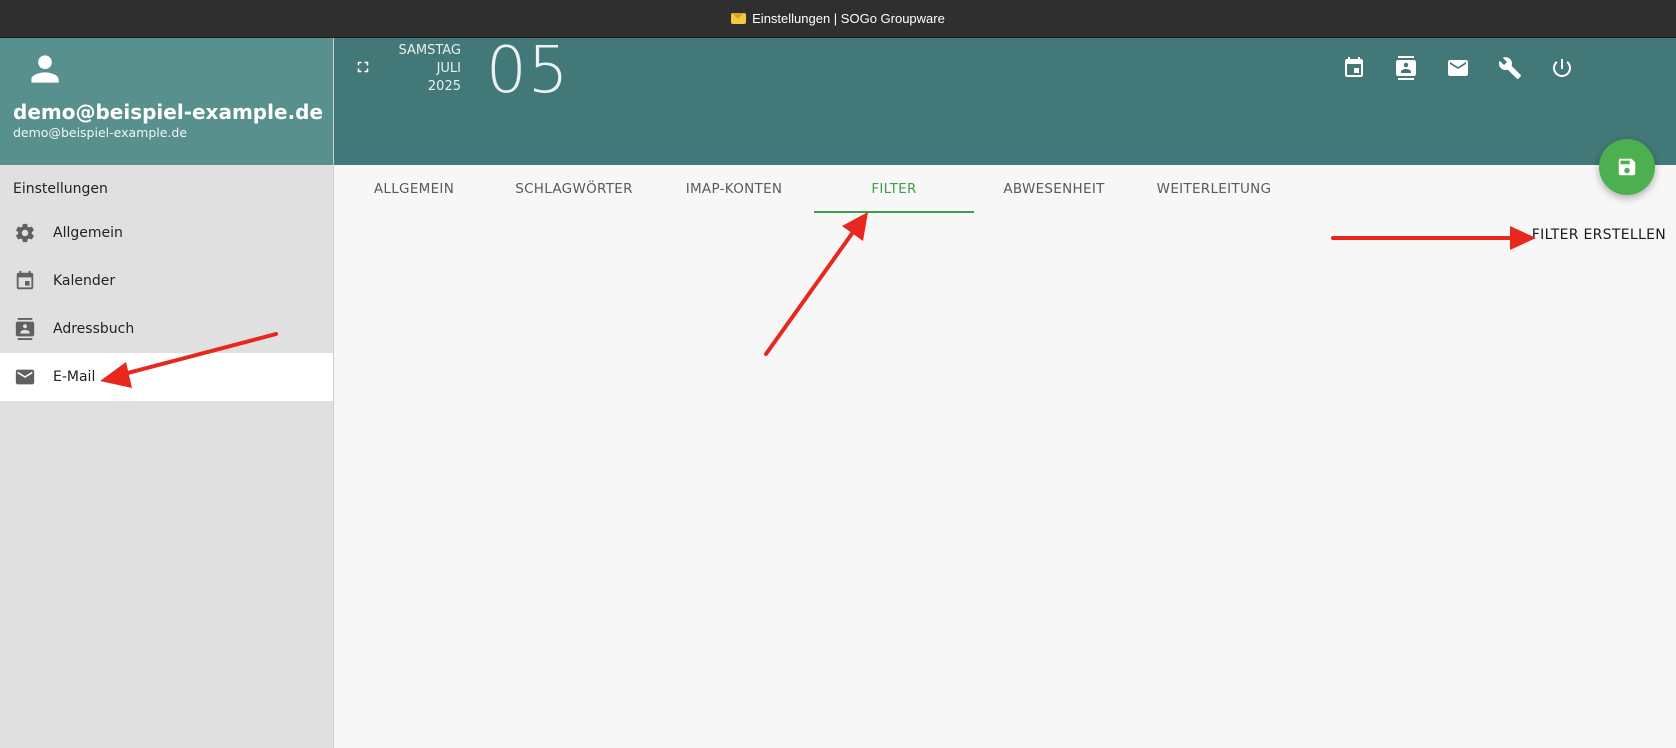 Image resolution: width=1676 pixels, height=748 pixels. What do you see at coordinates (363, 67) in the screenshot?
I see `fullscreen-icon` at bounding box center [363, 67].